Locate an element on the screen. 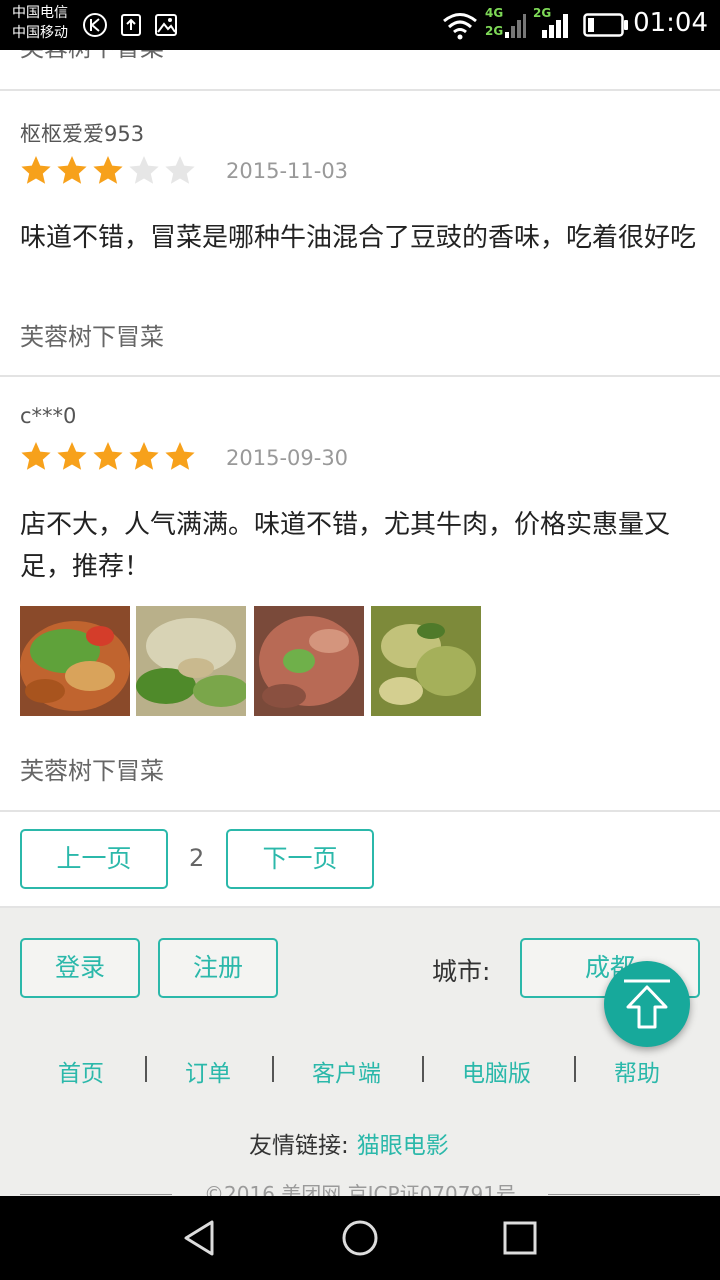 This screenshot has height=1280, width=720. footer-nav: 首页 订单 客户端 电脑版 帮助 is located at coordinates (360, 1072).